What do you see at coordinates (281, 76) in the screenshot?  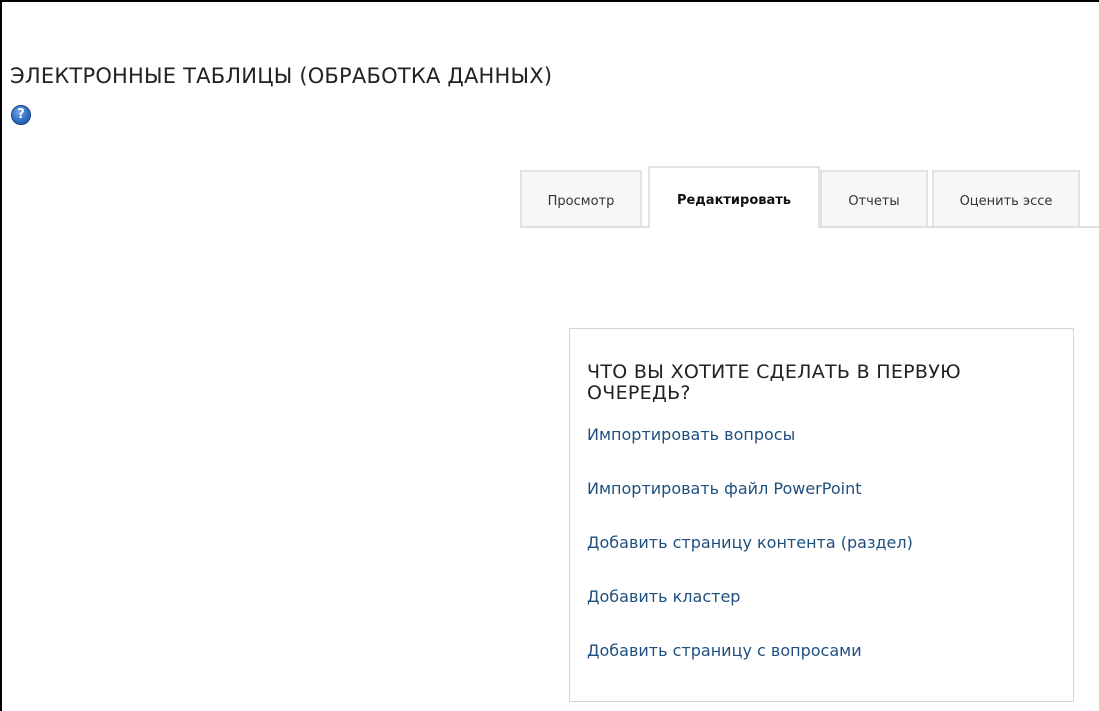 I see `page-title: ЭЛЕКТРОННЫЕ ТАБЛИЦЫ (ОБРАБОТКА ДАННЫХ)` at bounding box center [281, 76].